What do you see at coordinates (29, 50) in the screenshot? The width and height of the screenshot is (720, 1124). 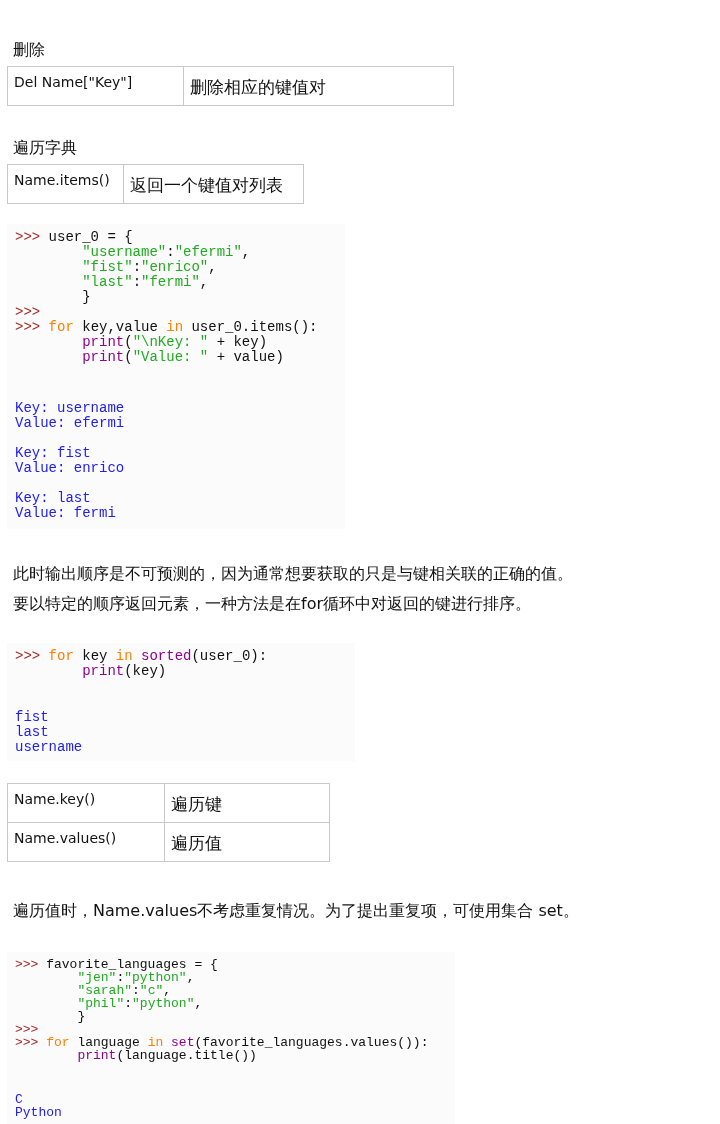 I see `section-heading: 删除` at bounding box center [29, 50].